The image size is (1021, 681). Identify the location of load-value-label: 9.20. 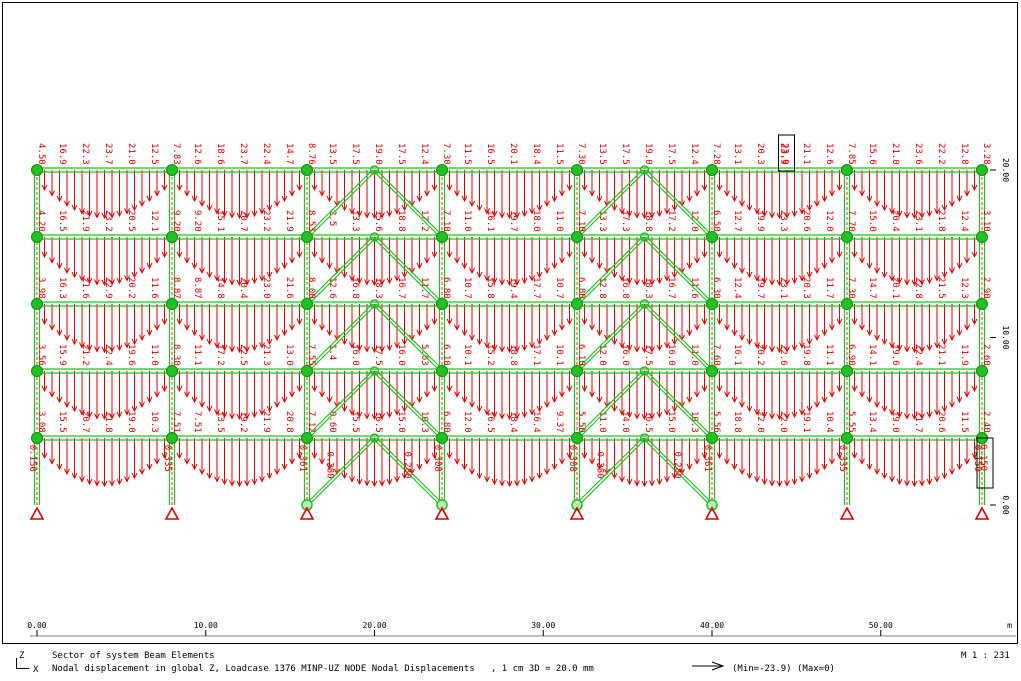
(197, 221).